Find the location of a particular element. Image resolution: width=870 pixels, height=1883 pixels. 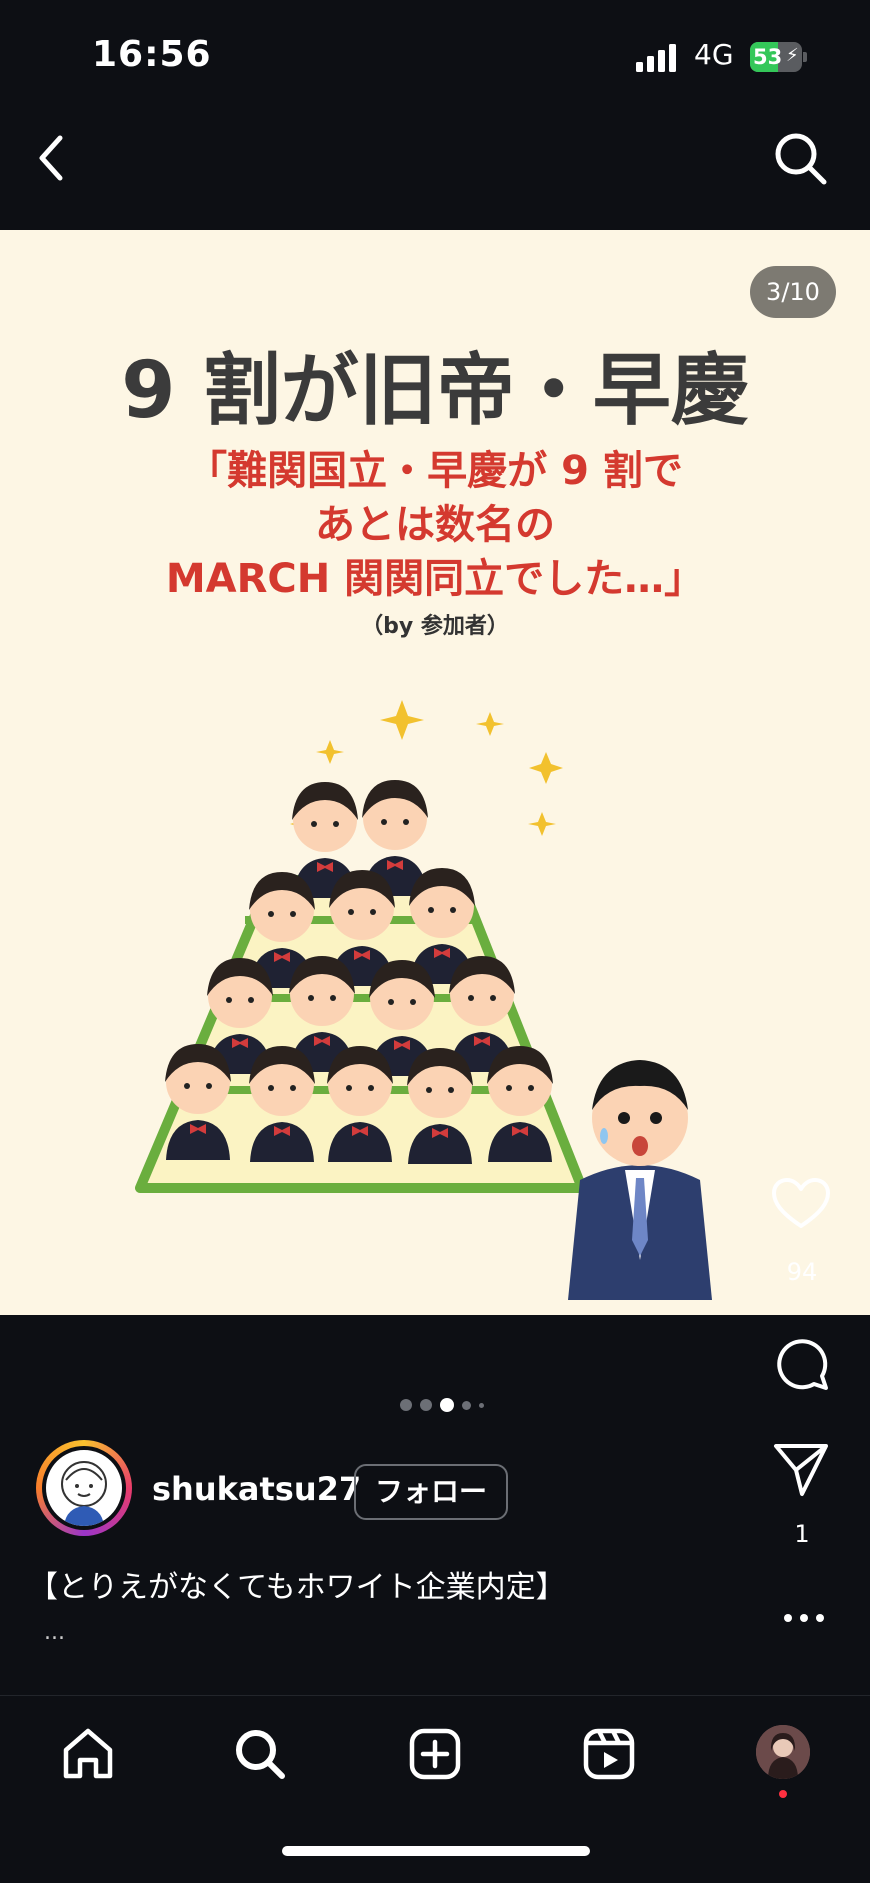

more-icon is located at coordinates (804, 1618).